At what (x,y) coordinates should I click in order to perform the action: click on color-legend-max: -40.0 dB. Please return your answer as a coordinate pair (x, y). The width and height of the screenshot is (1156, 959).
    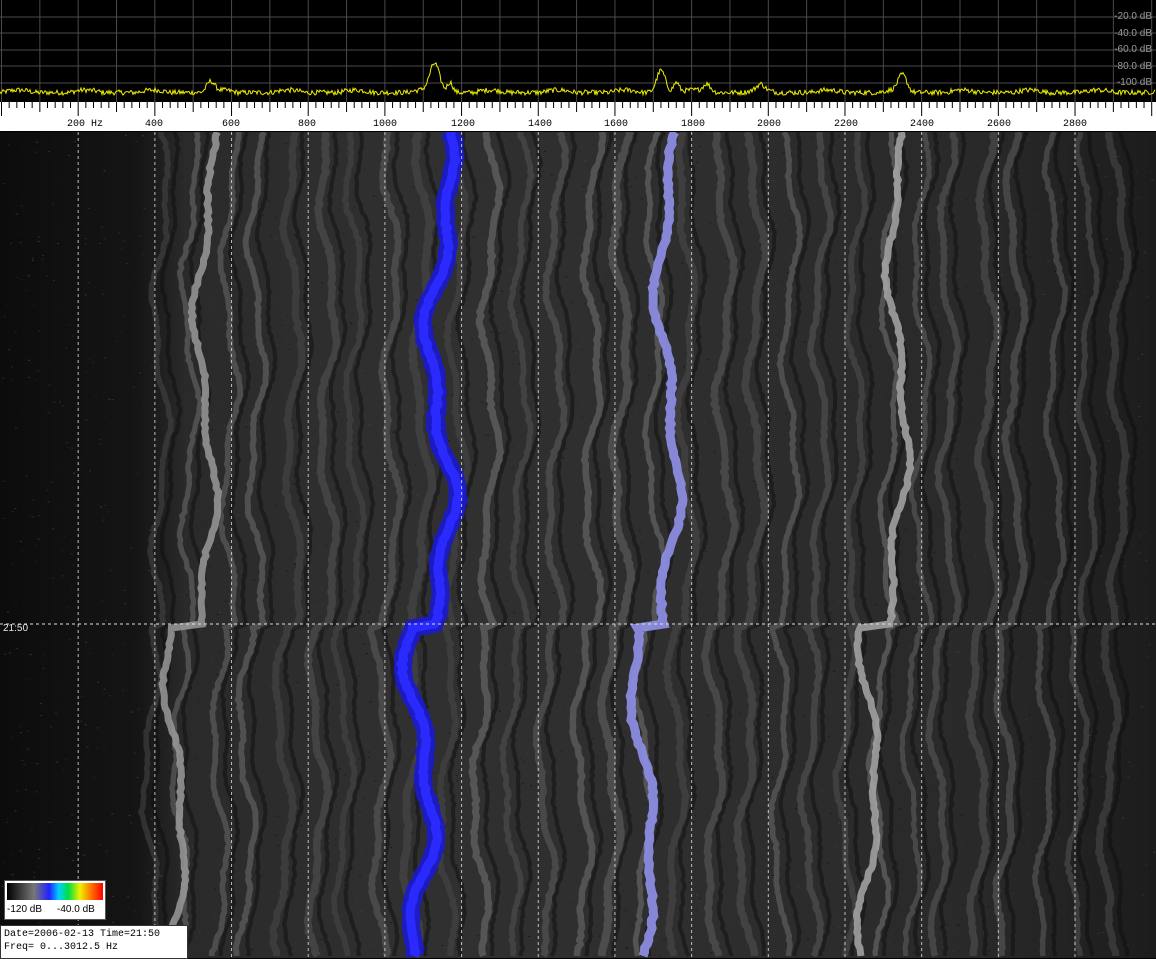
    Looking at the image, I should click on (76, 910).